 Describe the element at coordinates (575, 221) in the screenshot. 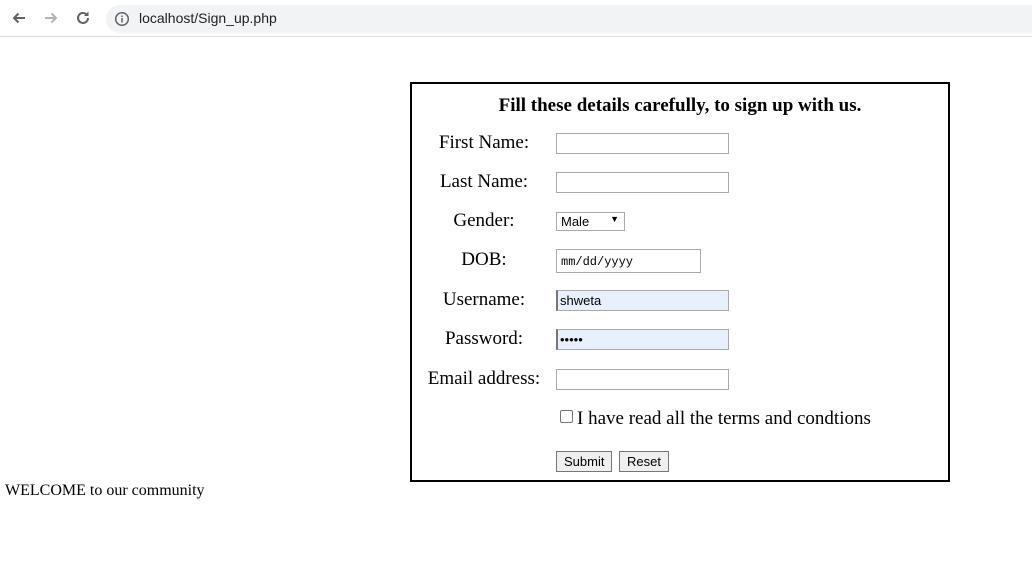

I see `gender-selected-value: Male` at that location.